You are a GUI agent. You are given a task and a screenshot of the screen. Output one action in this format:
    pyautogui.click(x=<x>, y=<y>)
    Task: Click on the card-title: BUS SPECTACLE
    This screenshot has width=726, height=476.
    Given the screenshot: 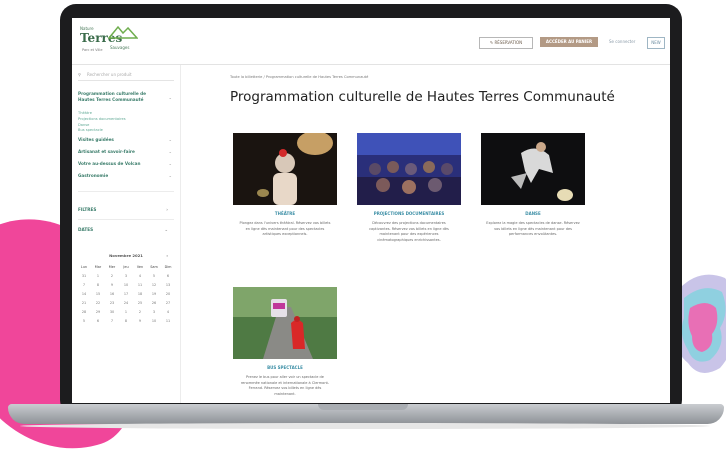 What is the action you would take?
    pyautogui.click(x=285, y=367)
    